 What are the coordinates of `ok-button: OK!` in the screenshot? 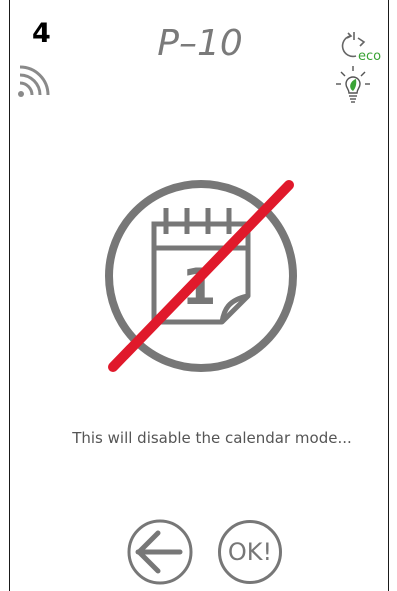 It's located at (250, 552).